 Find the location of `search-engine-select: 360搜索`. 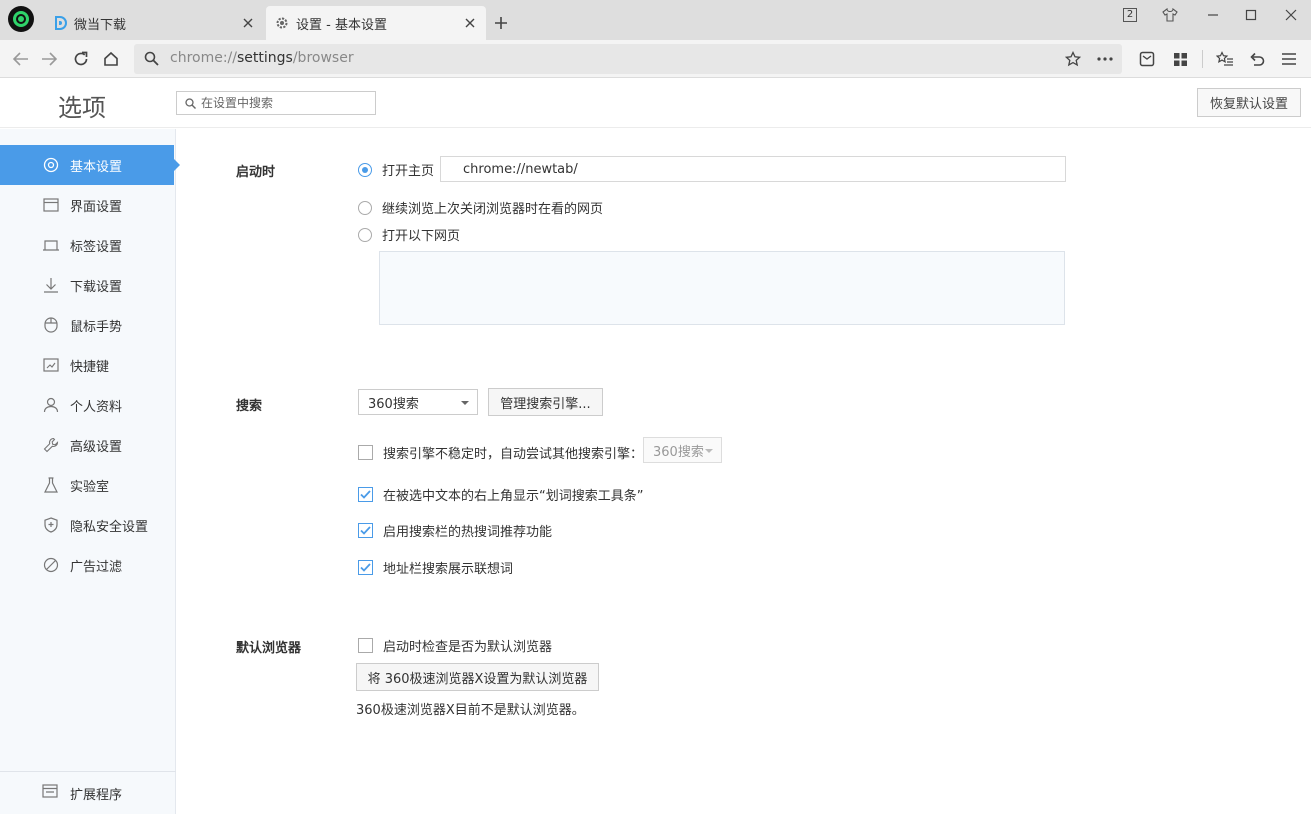

search-engine-select: 360搜索 is located at coordinates (418, 402).